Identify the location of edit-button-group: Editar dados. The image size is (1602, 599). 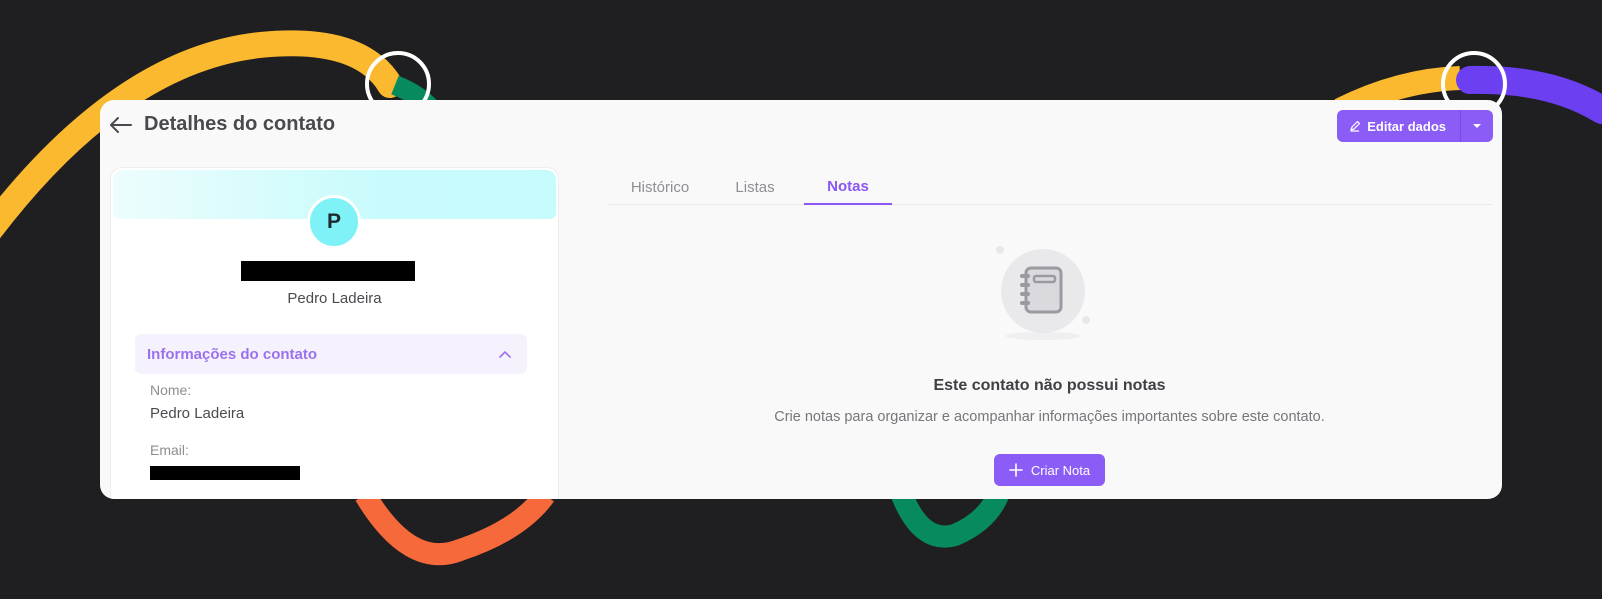
(1415, 126).